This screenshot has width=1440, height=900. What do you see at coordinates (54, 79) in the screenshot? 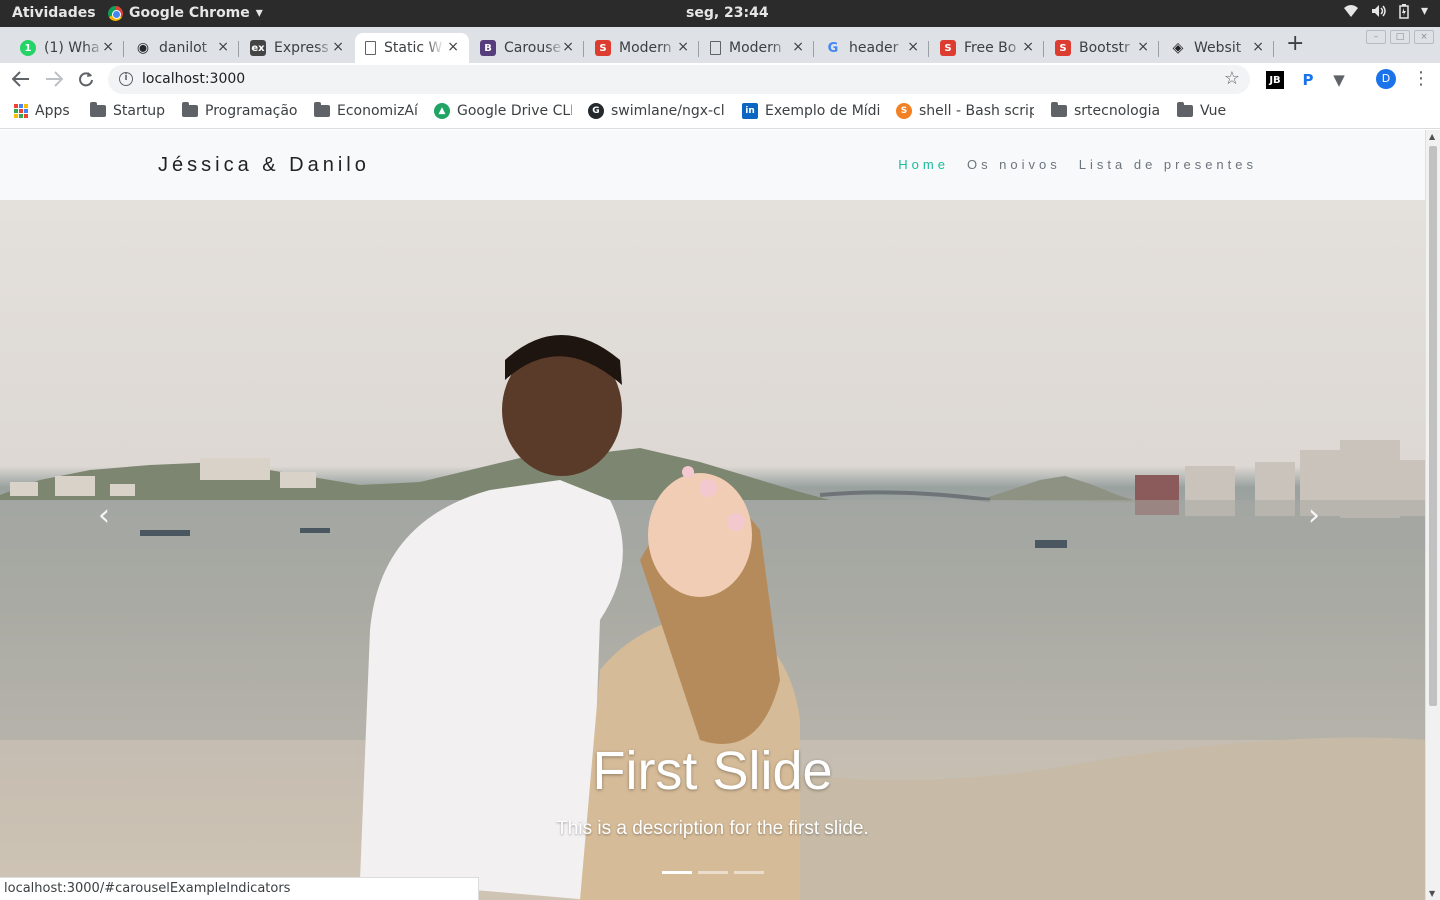
I see `forward-icon` at bounding box center [54, 79].